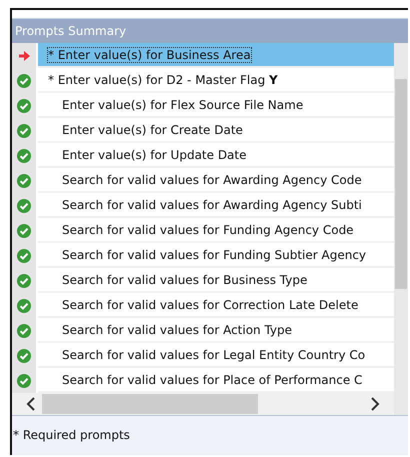 Image resolution: width=410 pixels, height=457 pixels. What do you see at coordinates (203, 404) in the screenshot?
I see `horizontal-scrollbar` at bounding box center [203, 404].